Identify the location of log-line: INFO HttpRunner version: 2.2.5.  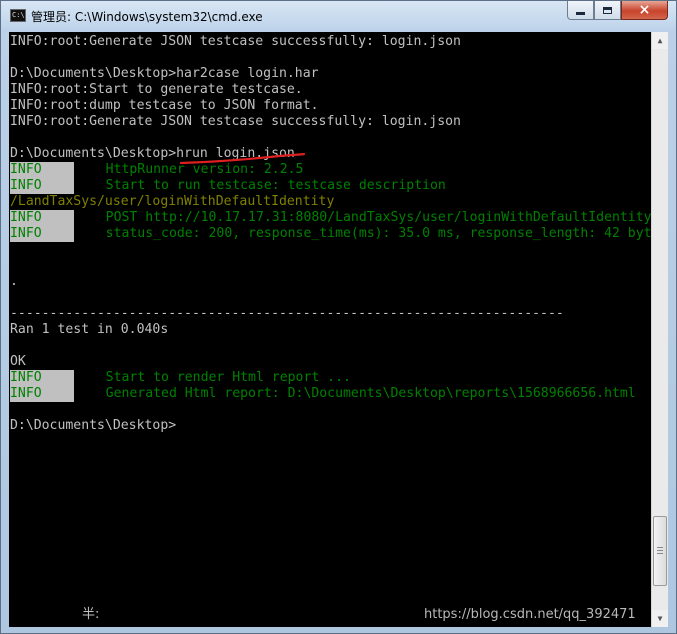
(156, 170).